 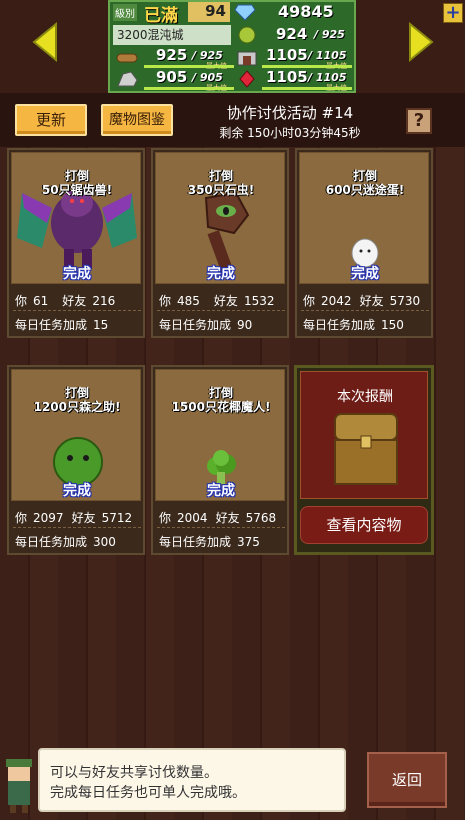 What do you see at coordinates (307, 88) in the screenshot?
I see `crystal-bar` at bounding box center [307, 88].